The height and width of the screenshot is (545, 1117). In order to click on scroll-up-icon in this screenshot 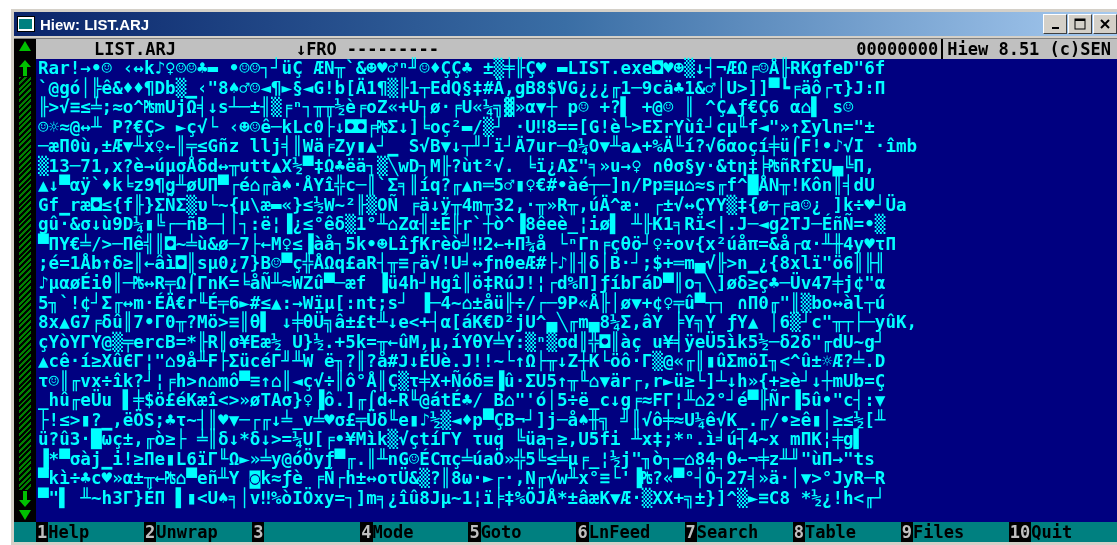, I will do `click(25, 46)`.